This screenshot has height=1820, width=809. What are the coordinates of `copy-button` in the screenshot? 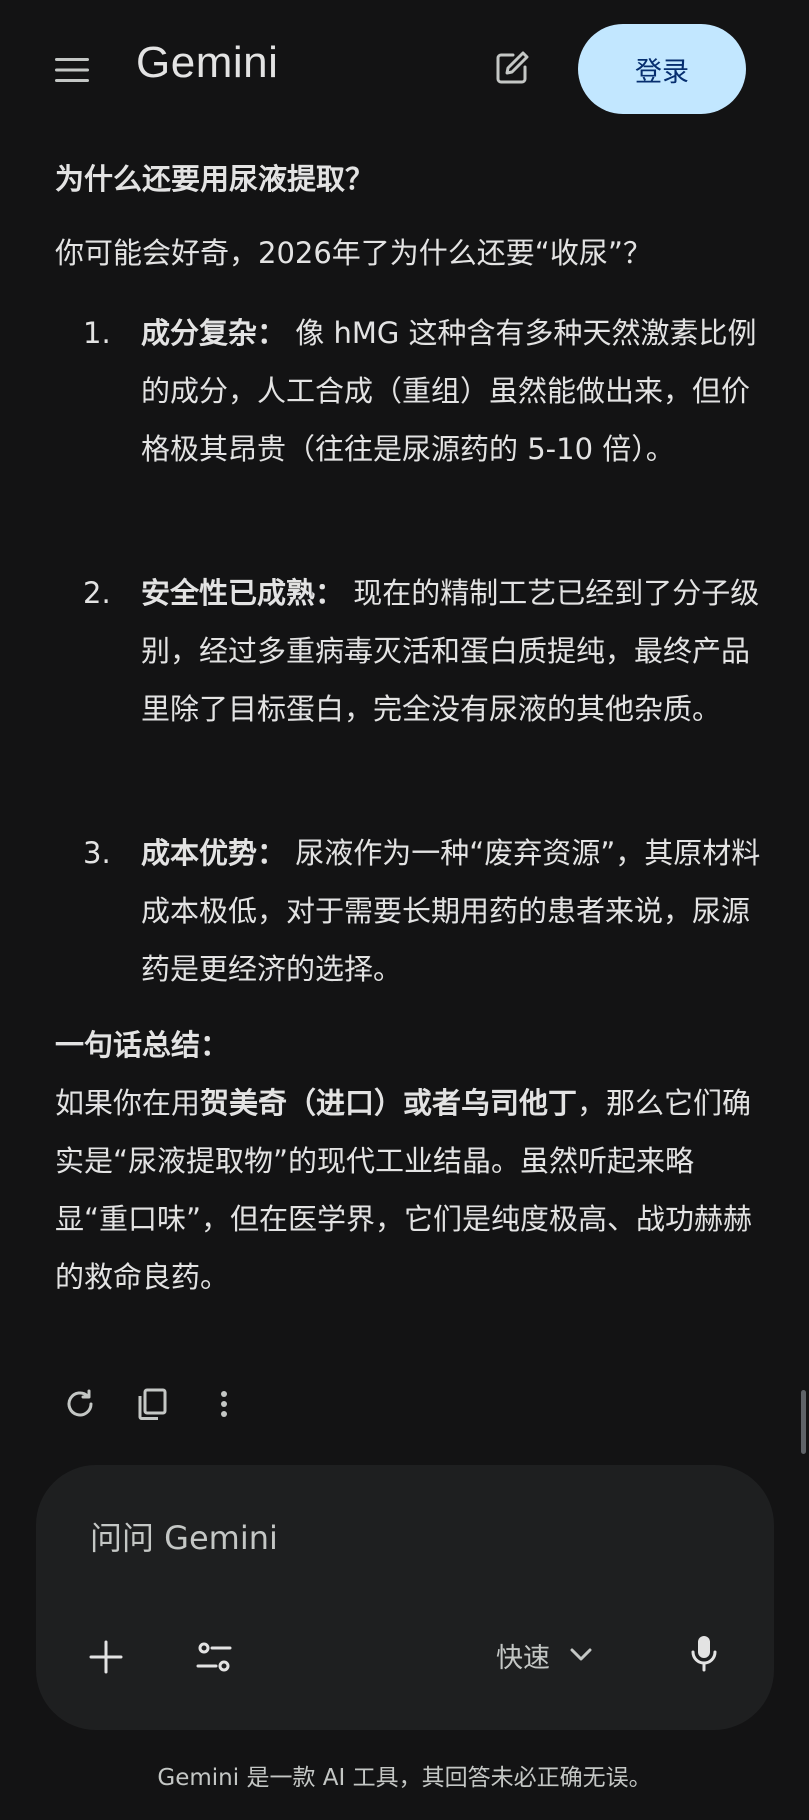 It's located at (152, 1404).